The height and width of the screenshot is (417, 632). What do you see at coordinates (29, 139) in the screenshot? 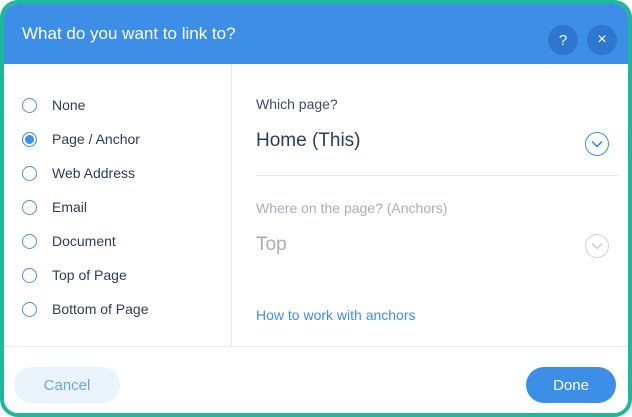
I see `radio-page-anchor` at bounding box center [29, 139].